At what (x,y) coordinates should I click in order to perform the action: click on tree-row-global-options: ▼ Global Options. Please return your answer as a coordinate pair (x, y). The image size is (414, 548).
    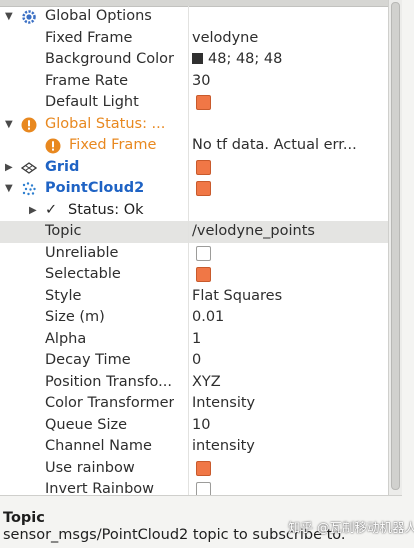
    Looking at the image, I should click on (194, 17).